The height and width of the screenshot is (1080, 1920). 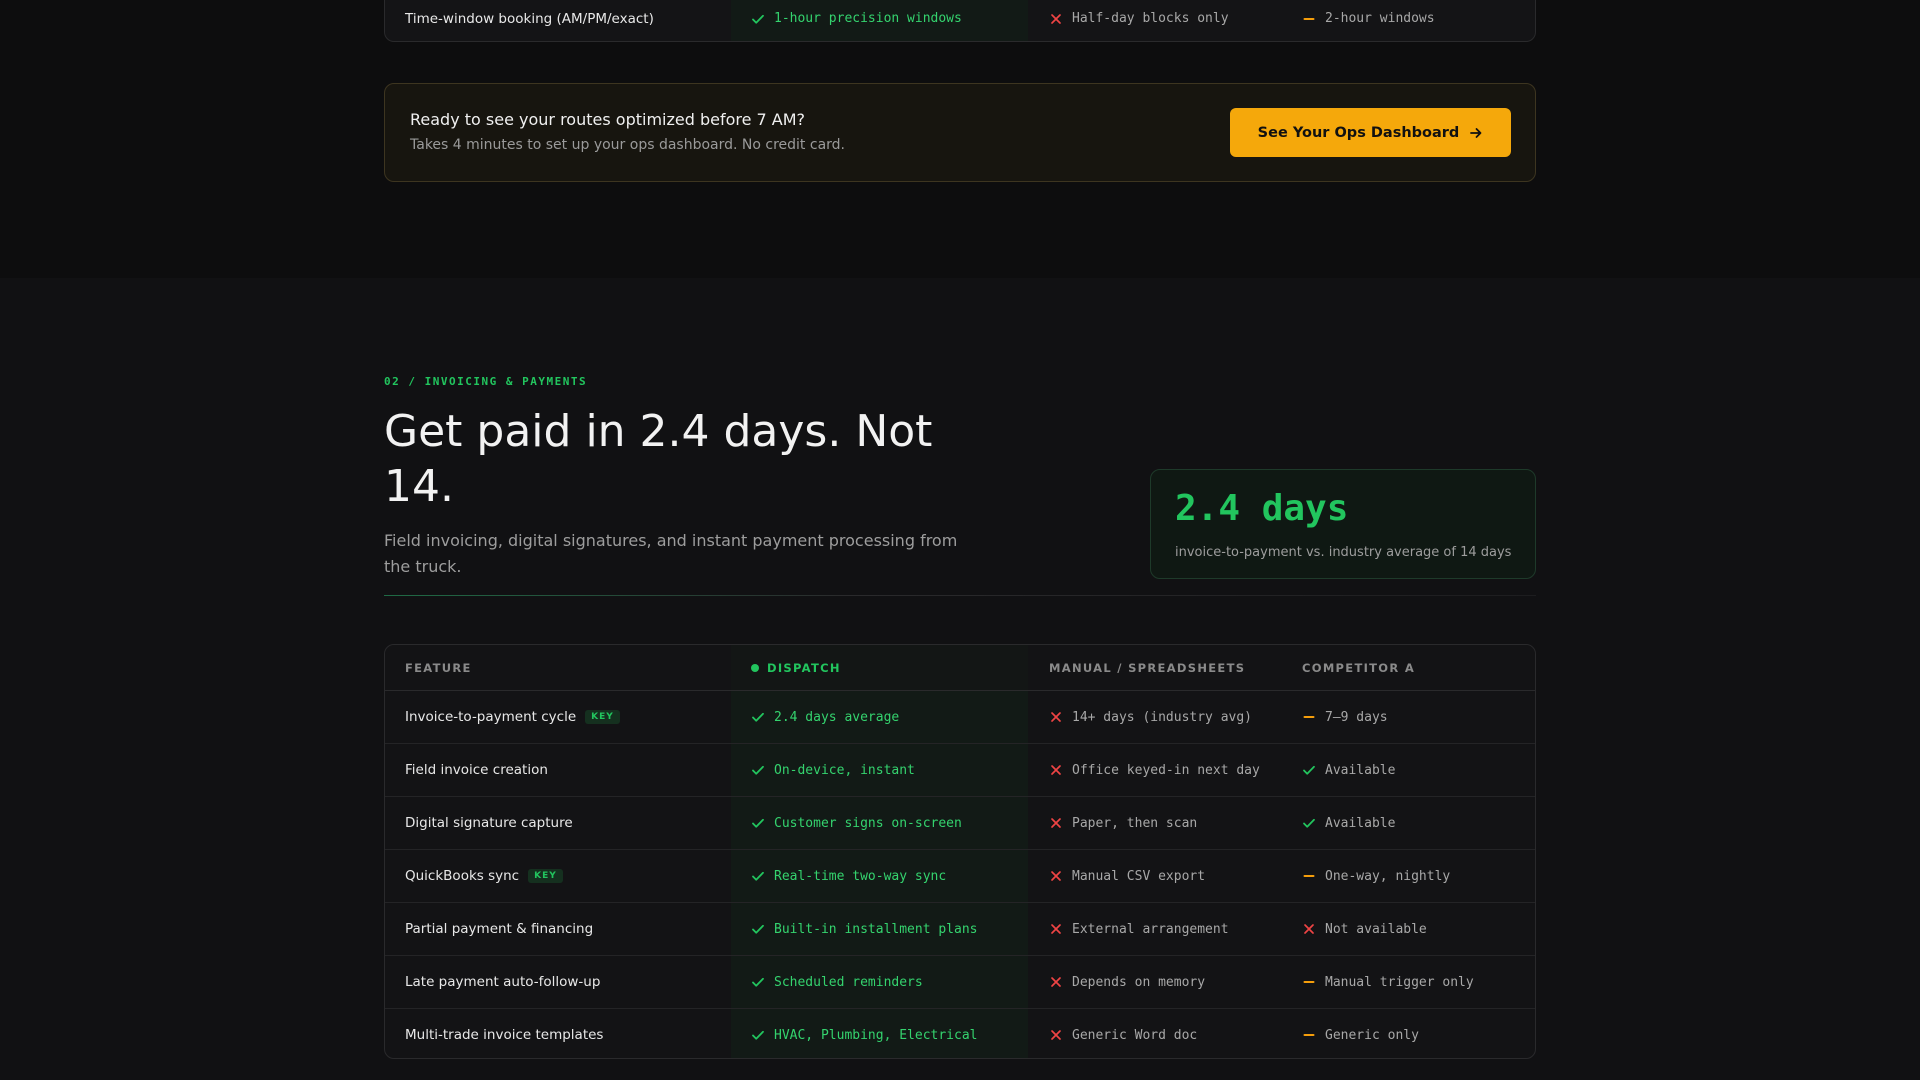 I want to click on competitor-value: 2-hour windows, so click(x=1368, y=20).